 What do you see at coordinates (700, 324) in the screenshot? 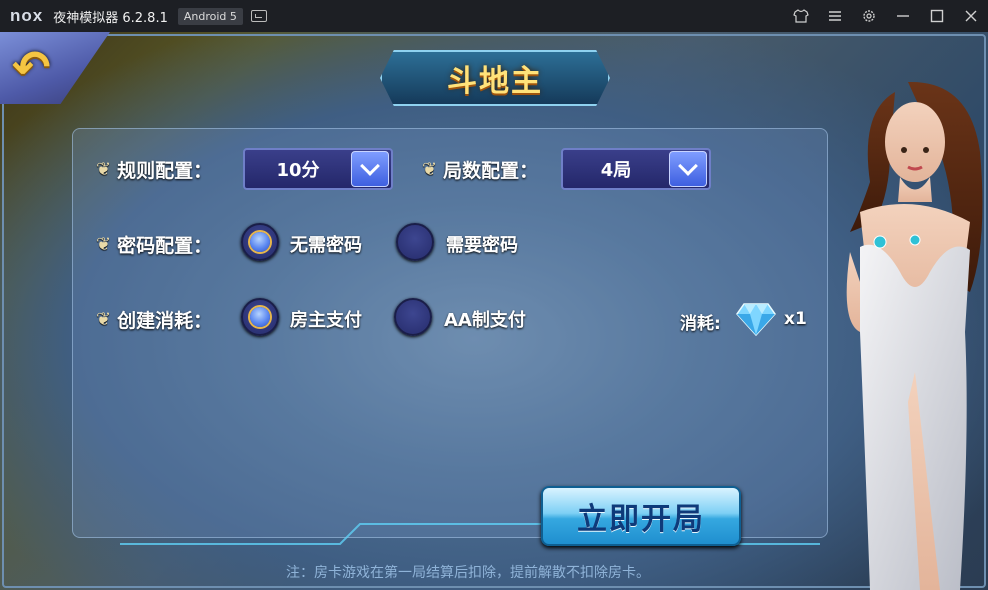
I see `cost-label: 消耗:` at bounding box center [700, 324].